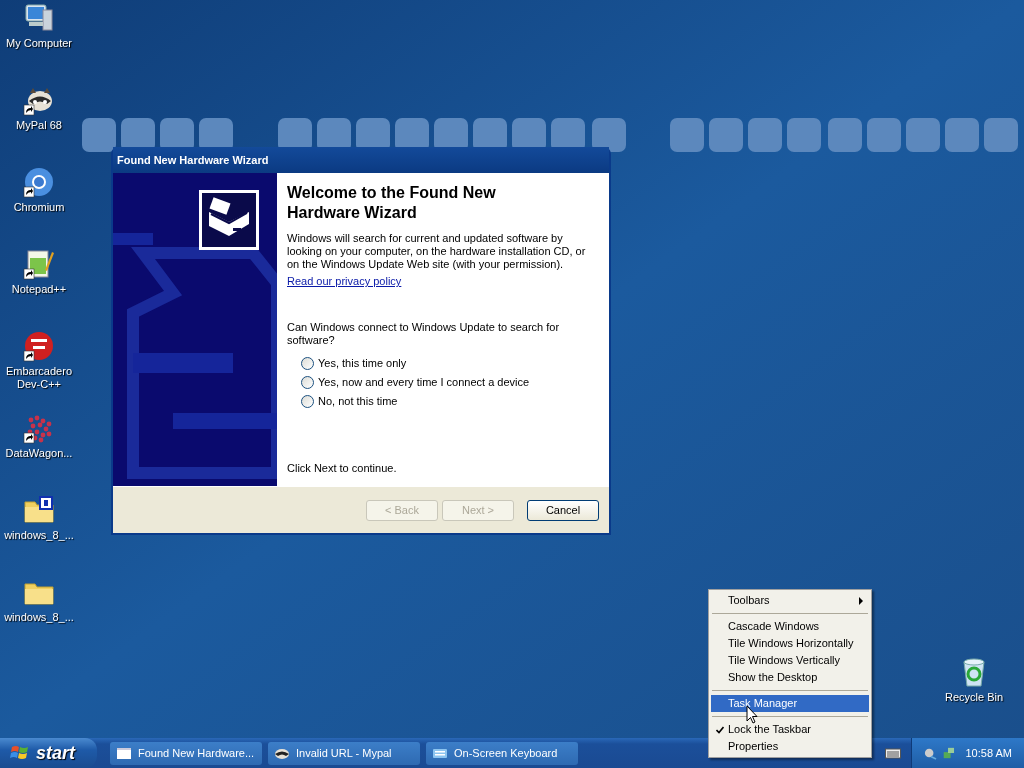  What do you see at coordinates (39, 182) in the screenshot?
I see `browser-icon` at bounding box center [39, 182].